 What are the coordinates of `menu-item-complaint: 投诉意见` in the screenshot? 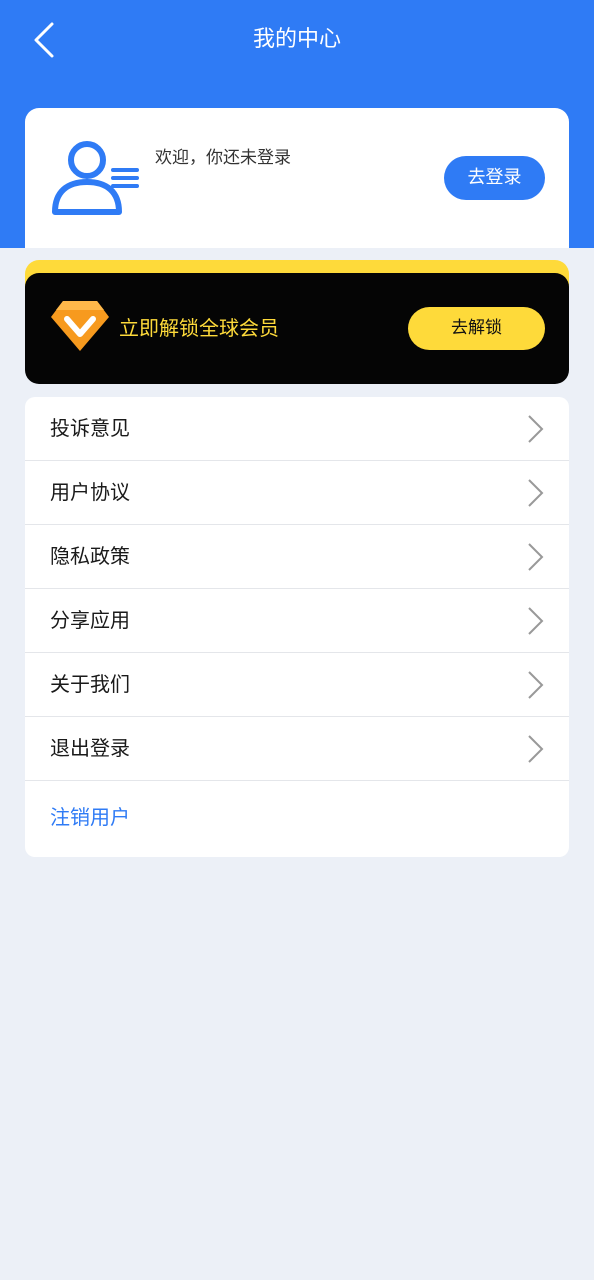 It's located at (297, 429).